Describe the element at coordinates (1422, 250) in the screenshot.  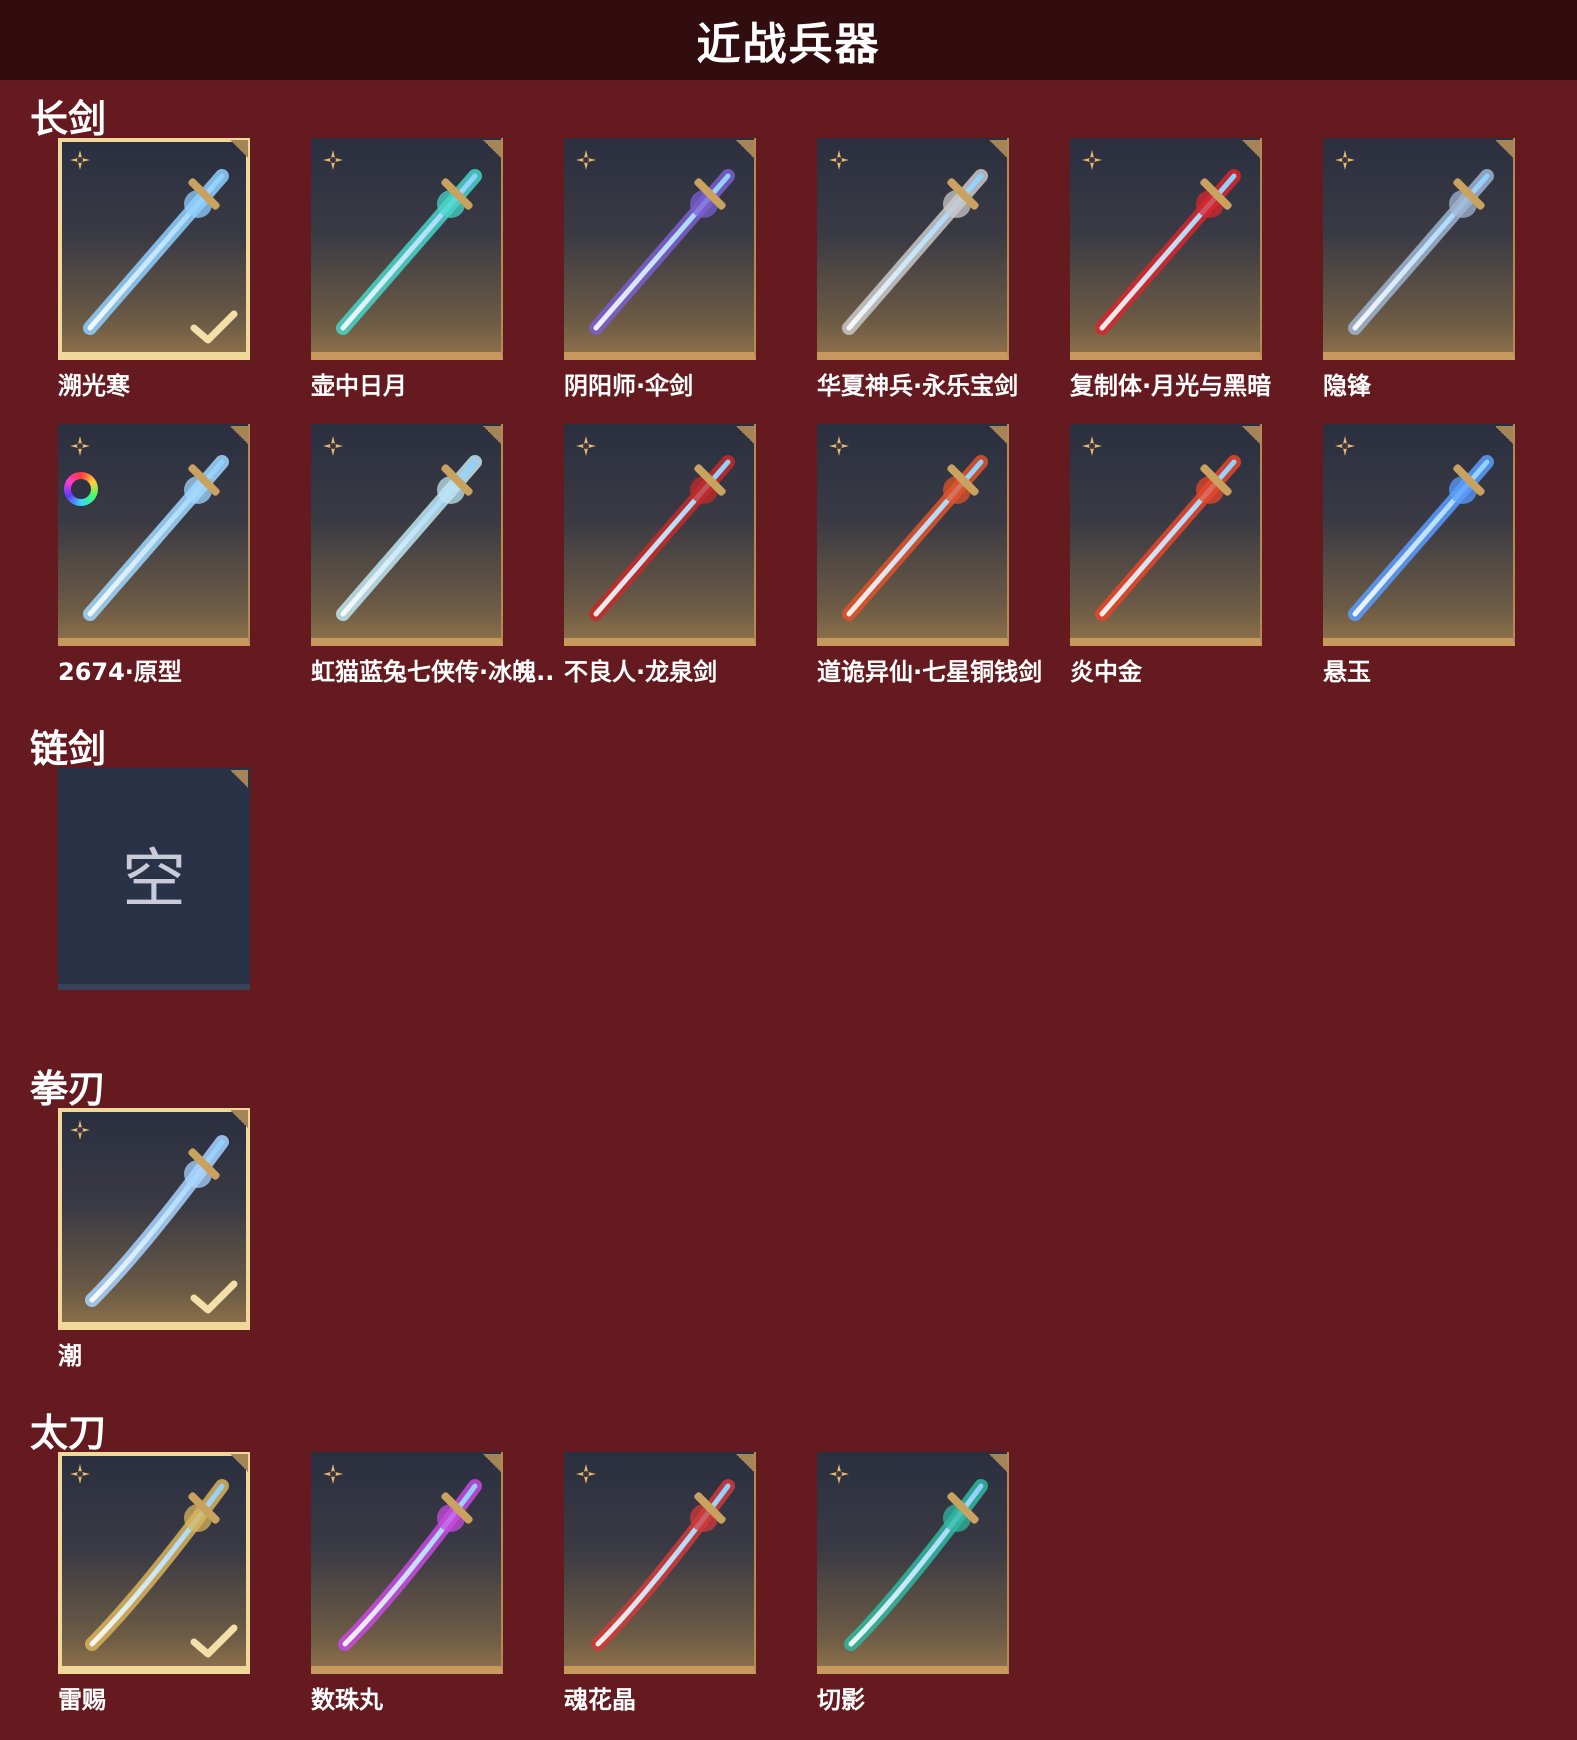
I see `thin-sword-icon` at that location.